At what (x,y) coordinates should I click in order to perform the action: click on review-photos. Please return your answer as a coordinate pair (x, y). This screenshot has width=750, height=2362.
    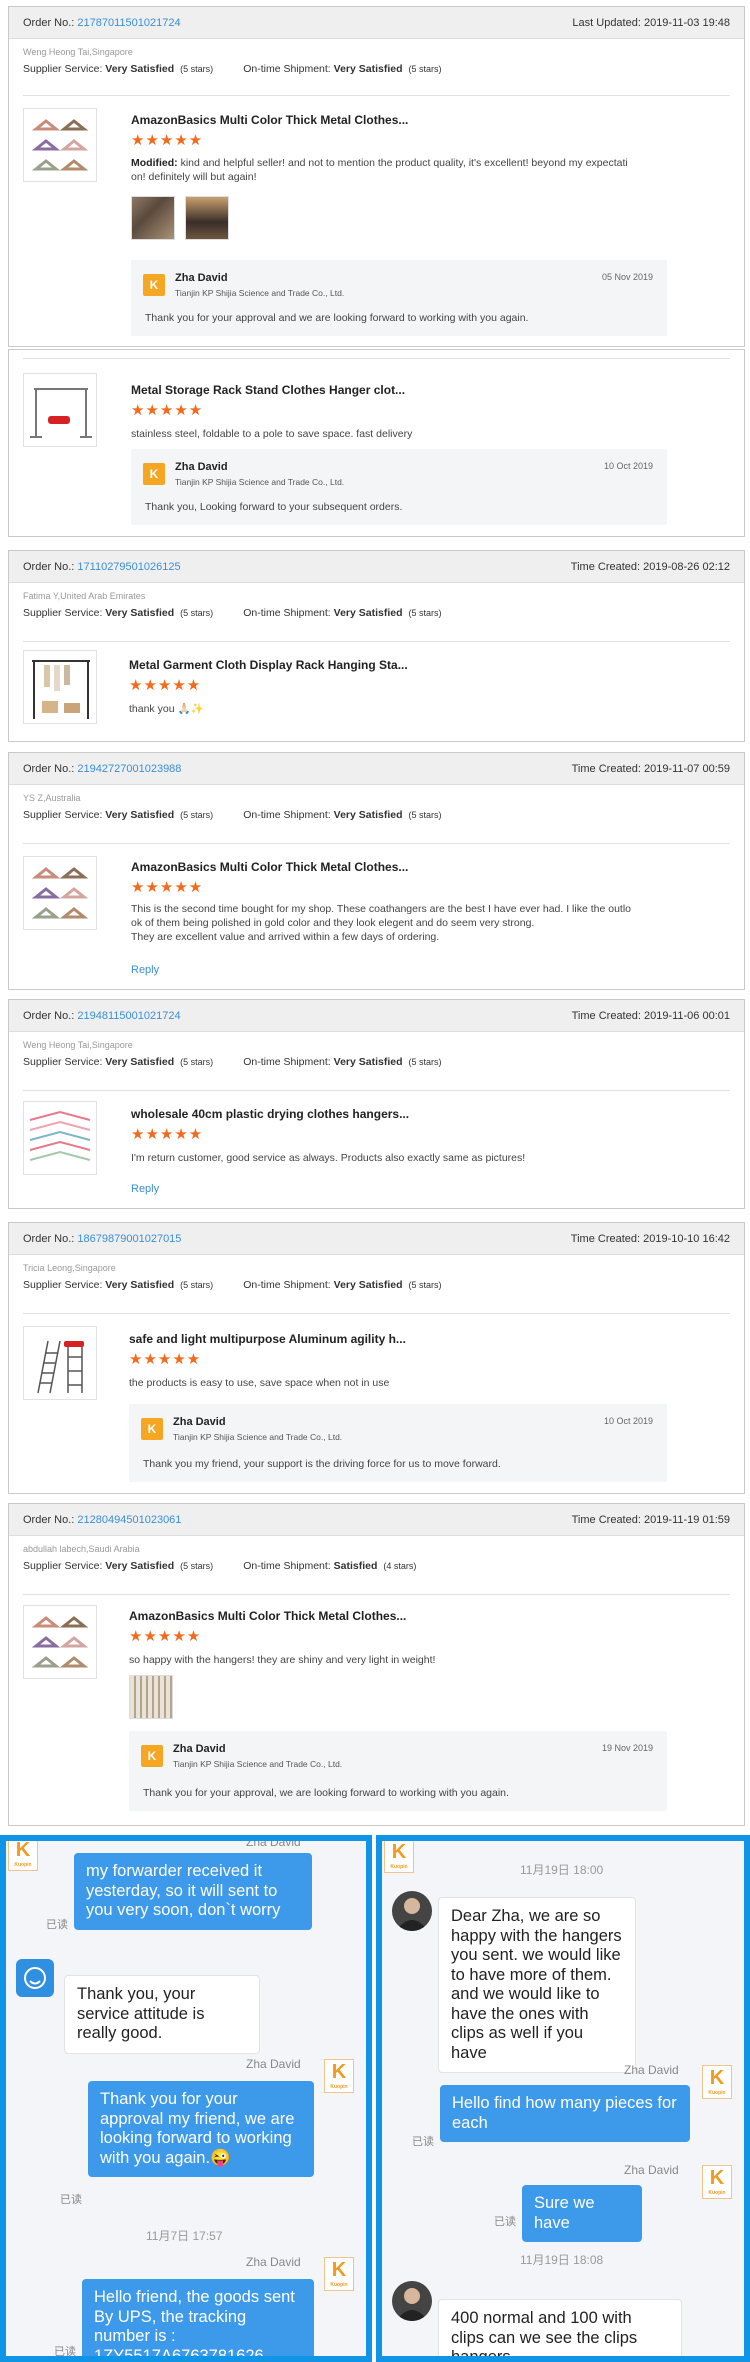
    Looking at the image, I should click on (151, 1697).